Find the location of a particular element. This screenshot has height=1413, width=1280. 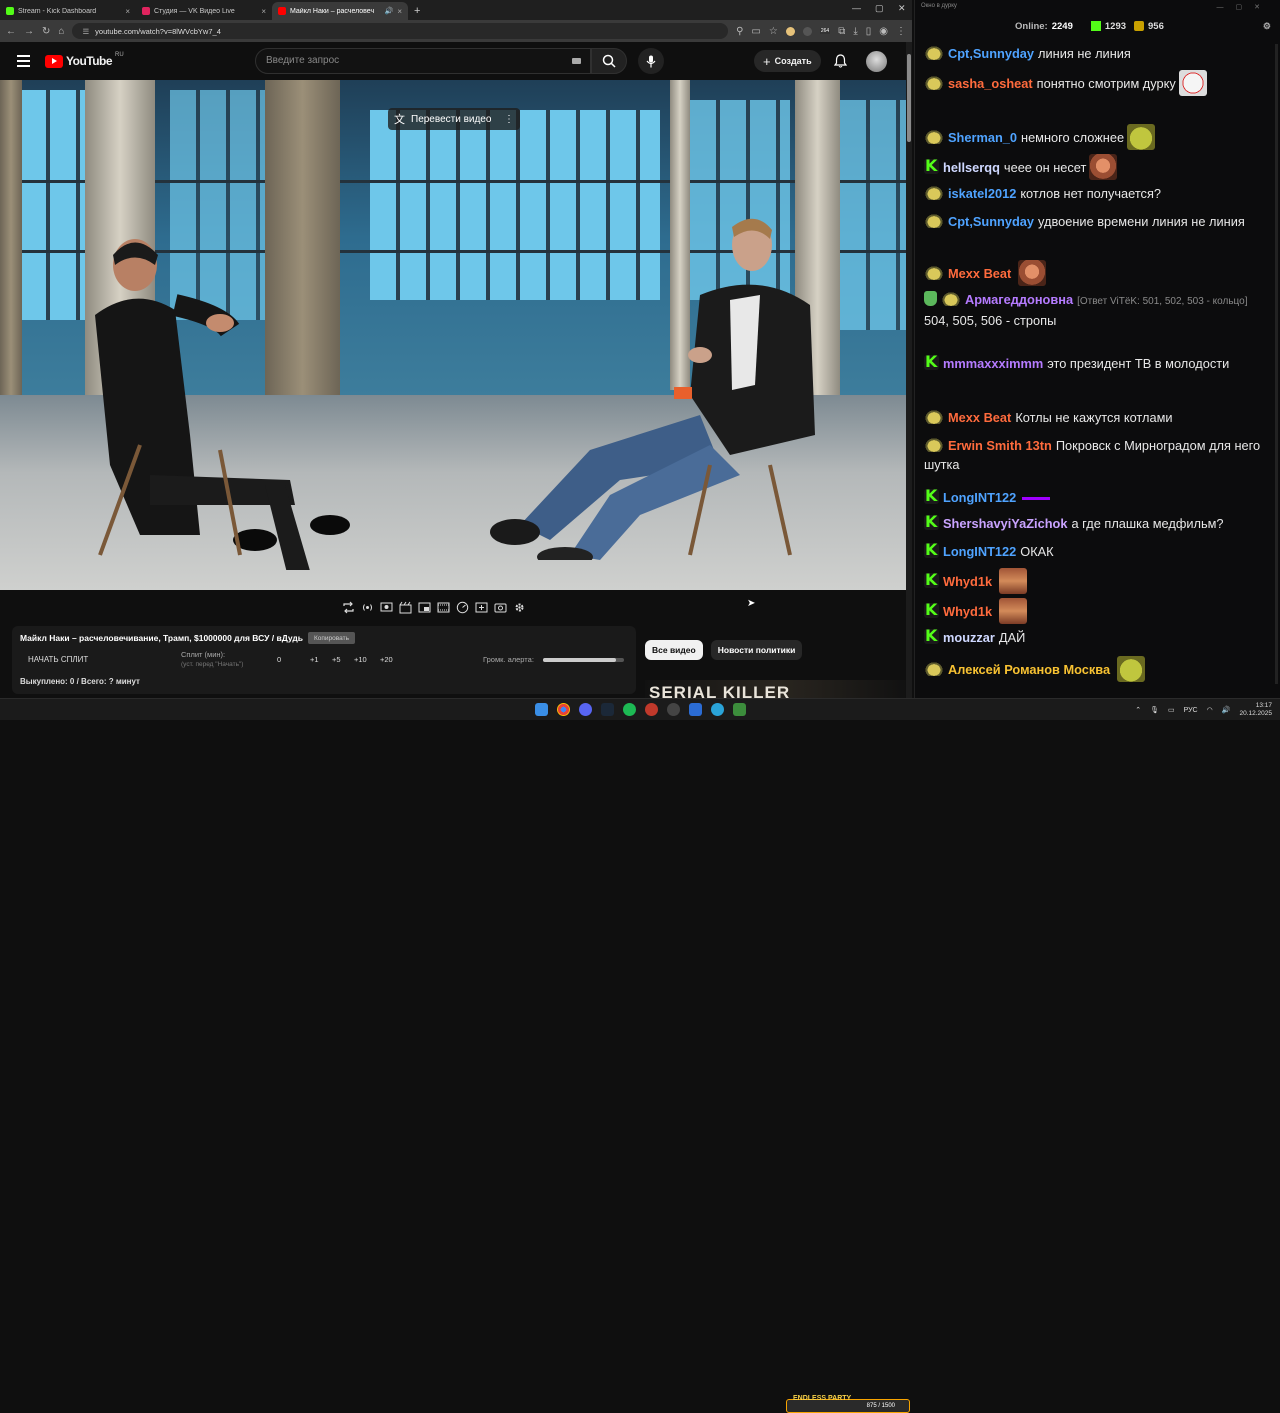

cast-icon: ▭ is located at coordinates (755, 31).